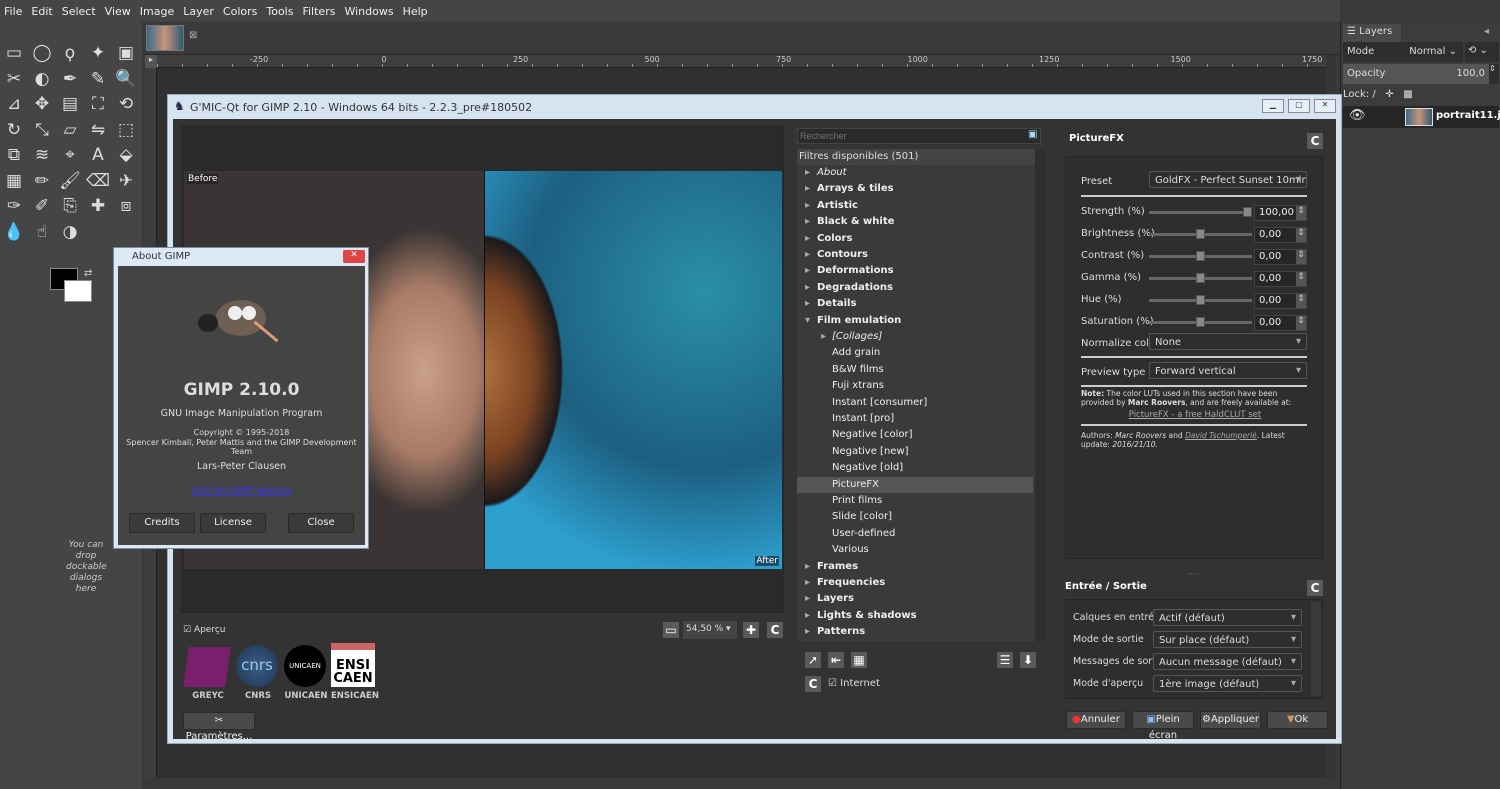 This screenshot has width=1500, height=789. I want to click on mypaint-brush-tool-icon: ✐, so click(42, 206).